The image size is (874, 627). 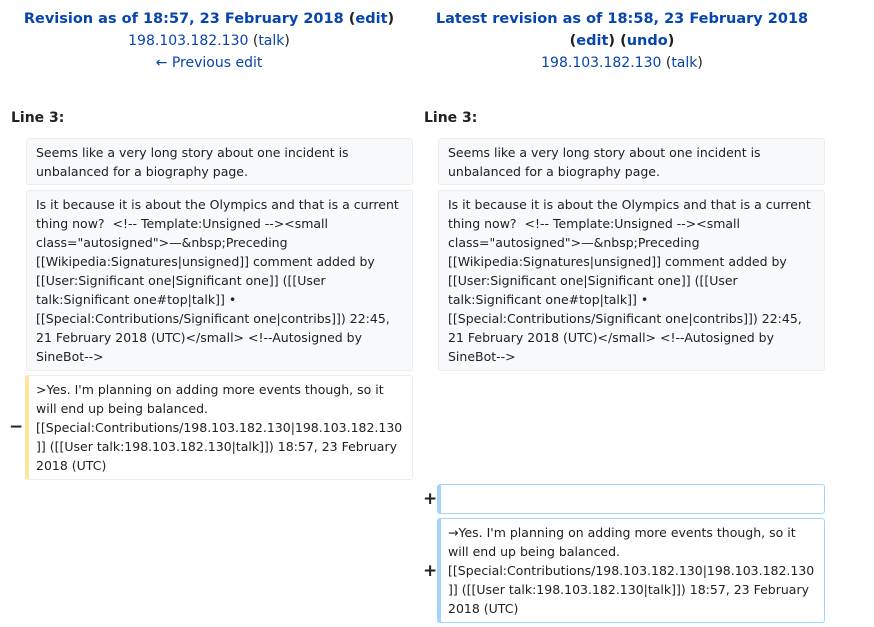 I want to click on right-actions-line: (edit) (undo), so click(x=622, y=41).